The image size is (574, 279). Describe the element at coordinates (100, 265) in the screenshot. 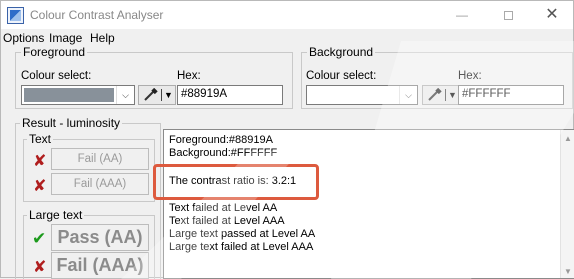

I see `large-text-aaa-result: Fail (AAA)` at that location.